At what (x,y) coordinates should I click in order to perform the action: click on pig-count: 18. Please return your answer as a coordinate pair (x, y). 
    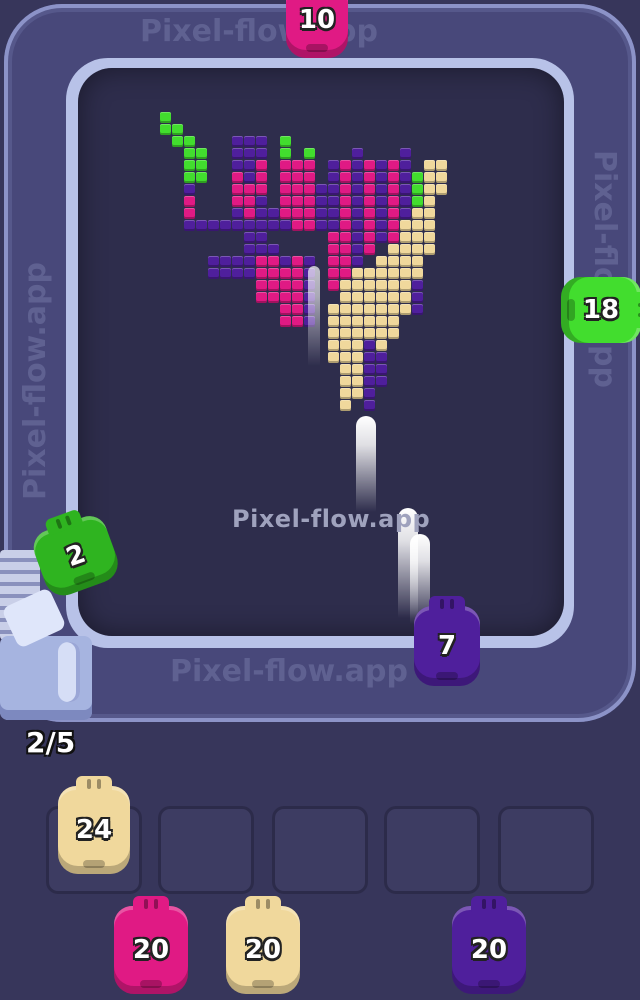
    Looking at the image, I should click on (601, 310).